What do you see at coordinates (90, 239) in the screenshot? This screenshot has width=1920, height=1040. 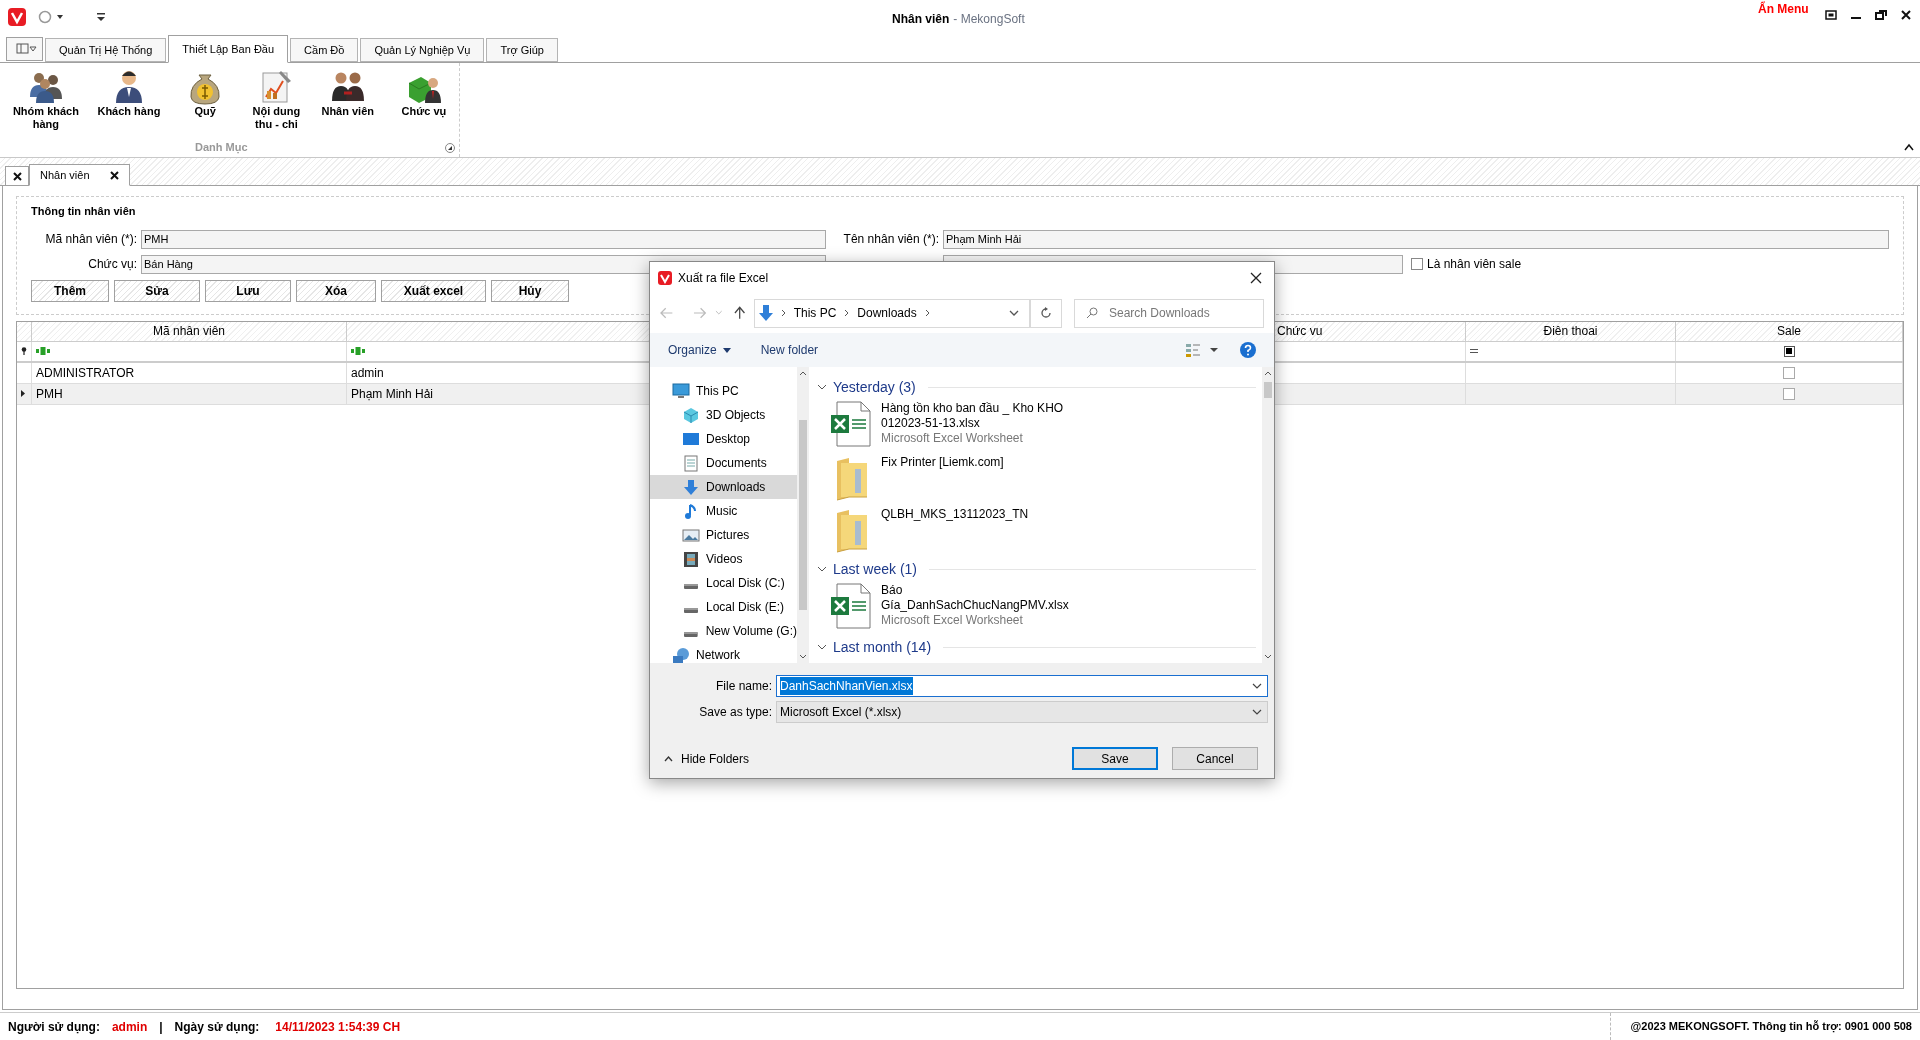 I see `field-label: Mã nhân viên (*):` at bounding box center [90, 239].